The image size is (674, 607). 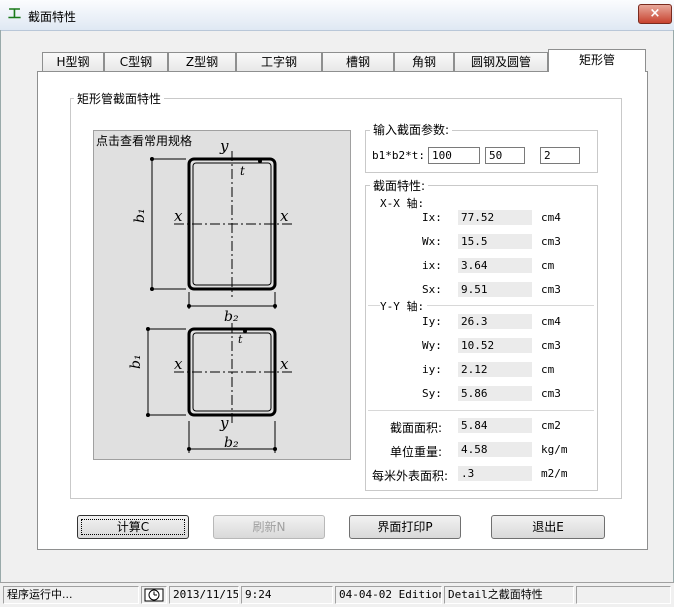 I want to click on input-group-title: 输入截面参数:, so click(x=411, y=129).